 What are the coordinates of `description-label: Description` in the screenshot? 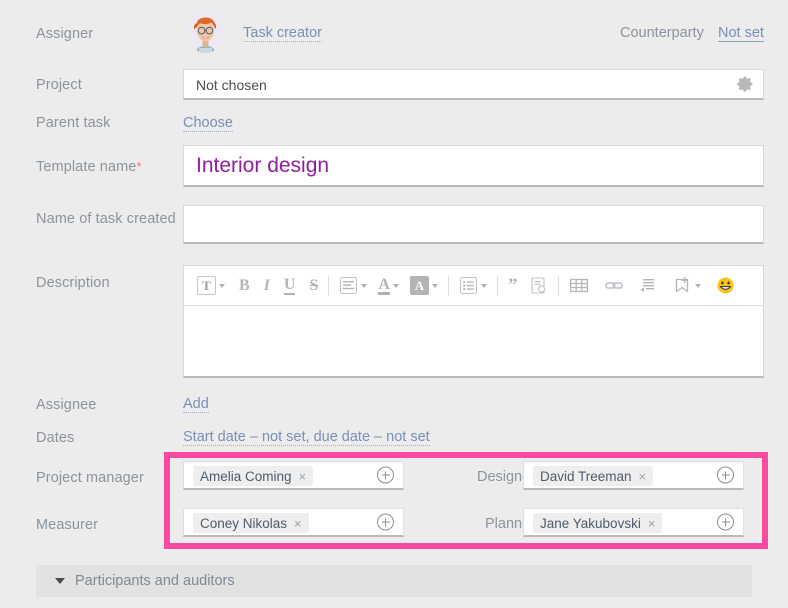 It's located at (73, 283).